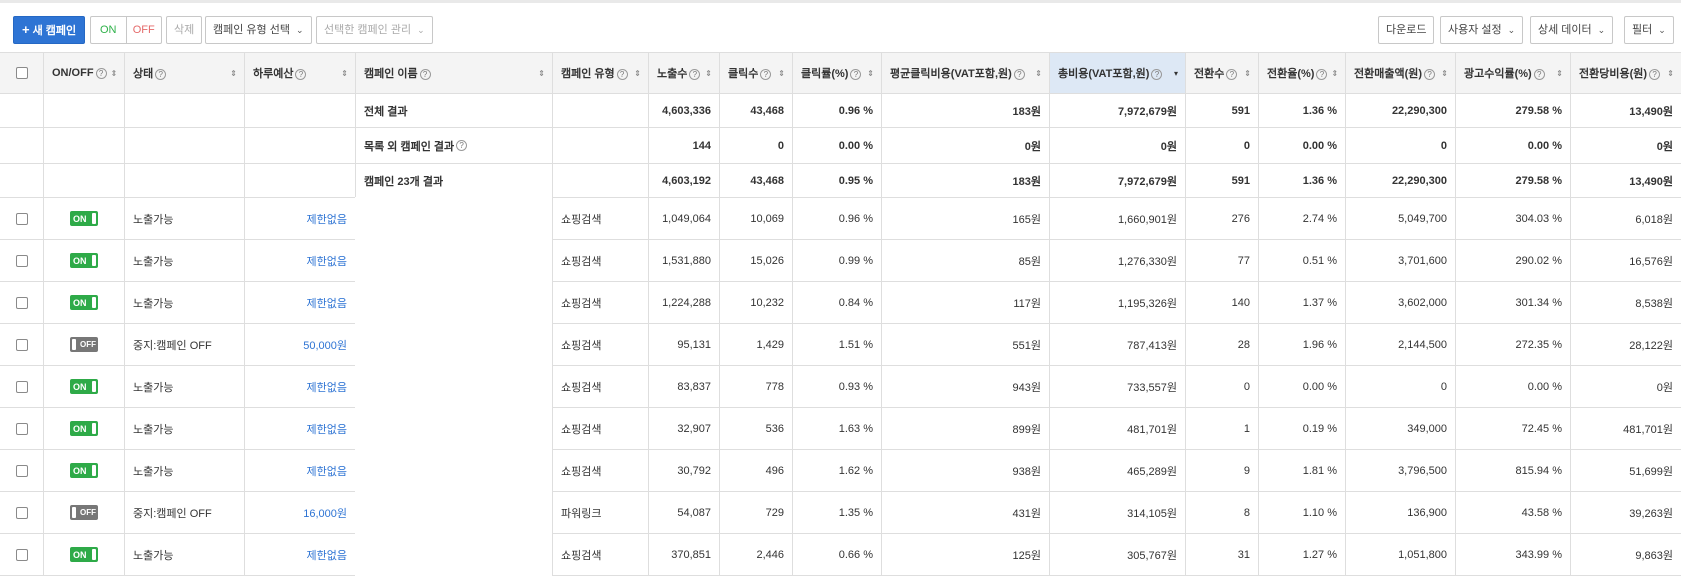 This screenshot has height=579, width=1681. I want to click on budget-link: 16,000원, so click(325, 513).